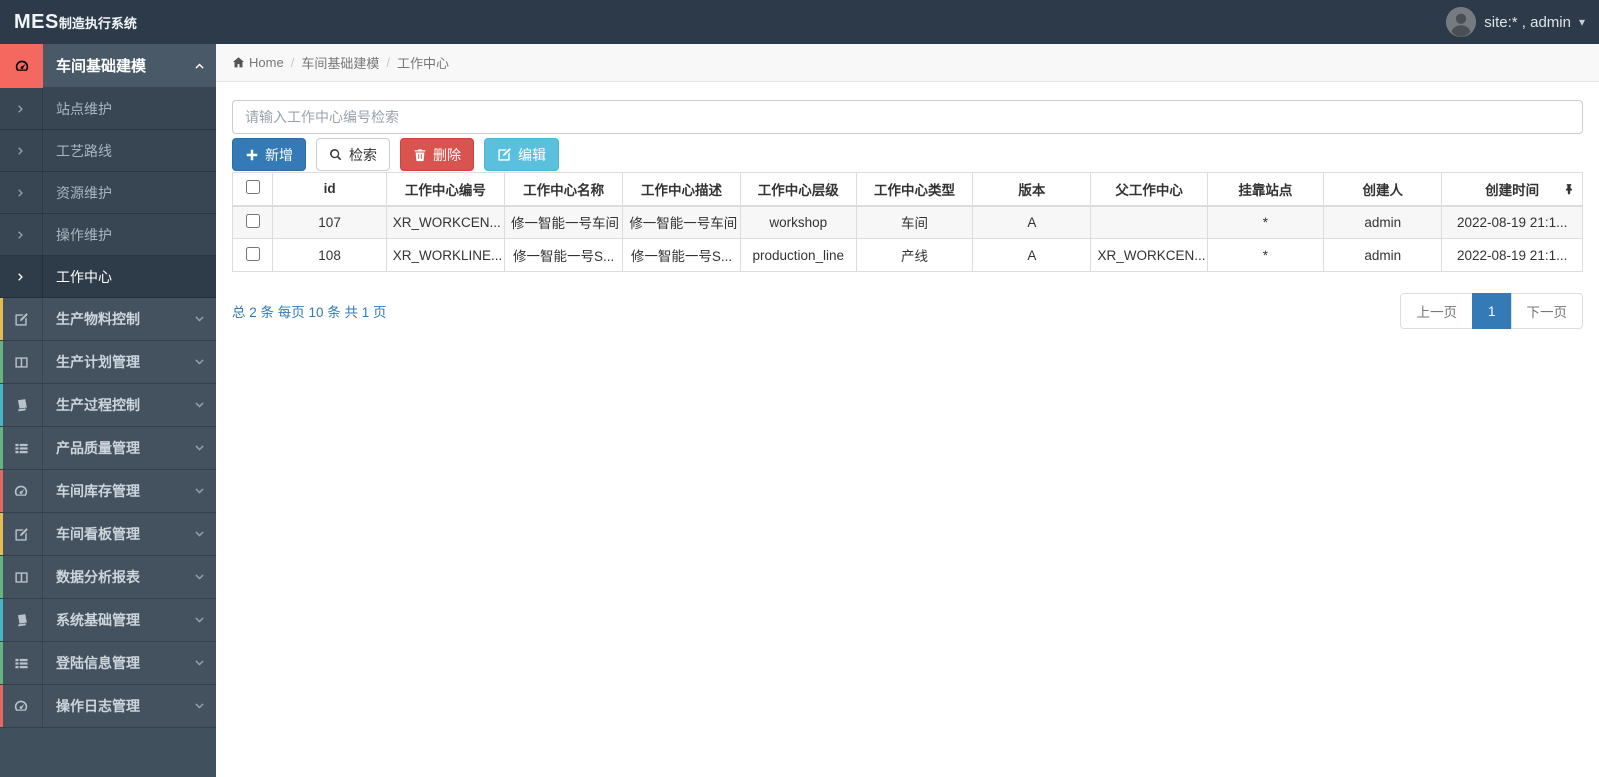 This screenshot has width=1599, height=777. I want to click on sidebar-group-item: 生产计划管理, so click(108, 362).